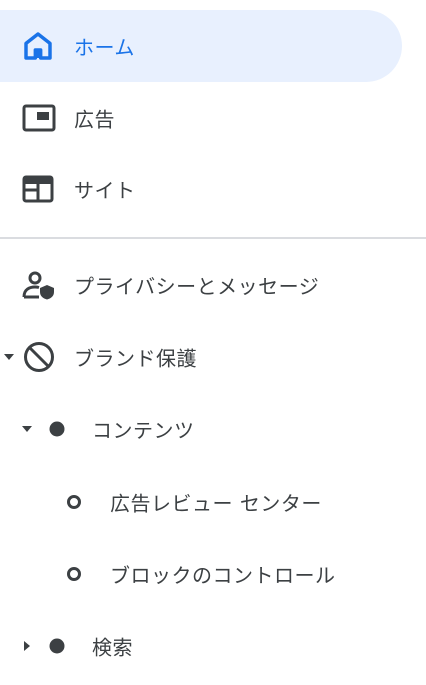 This screenshot has width=426, height=685. I want to click on sidebar-item-content: コンテンツ, so click(213, 429).